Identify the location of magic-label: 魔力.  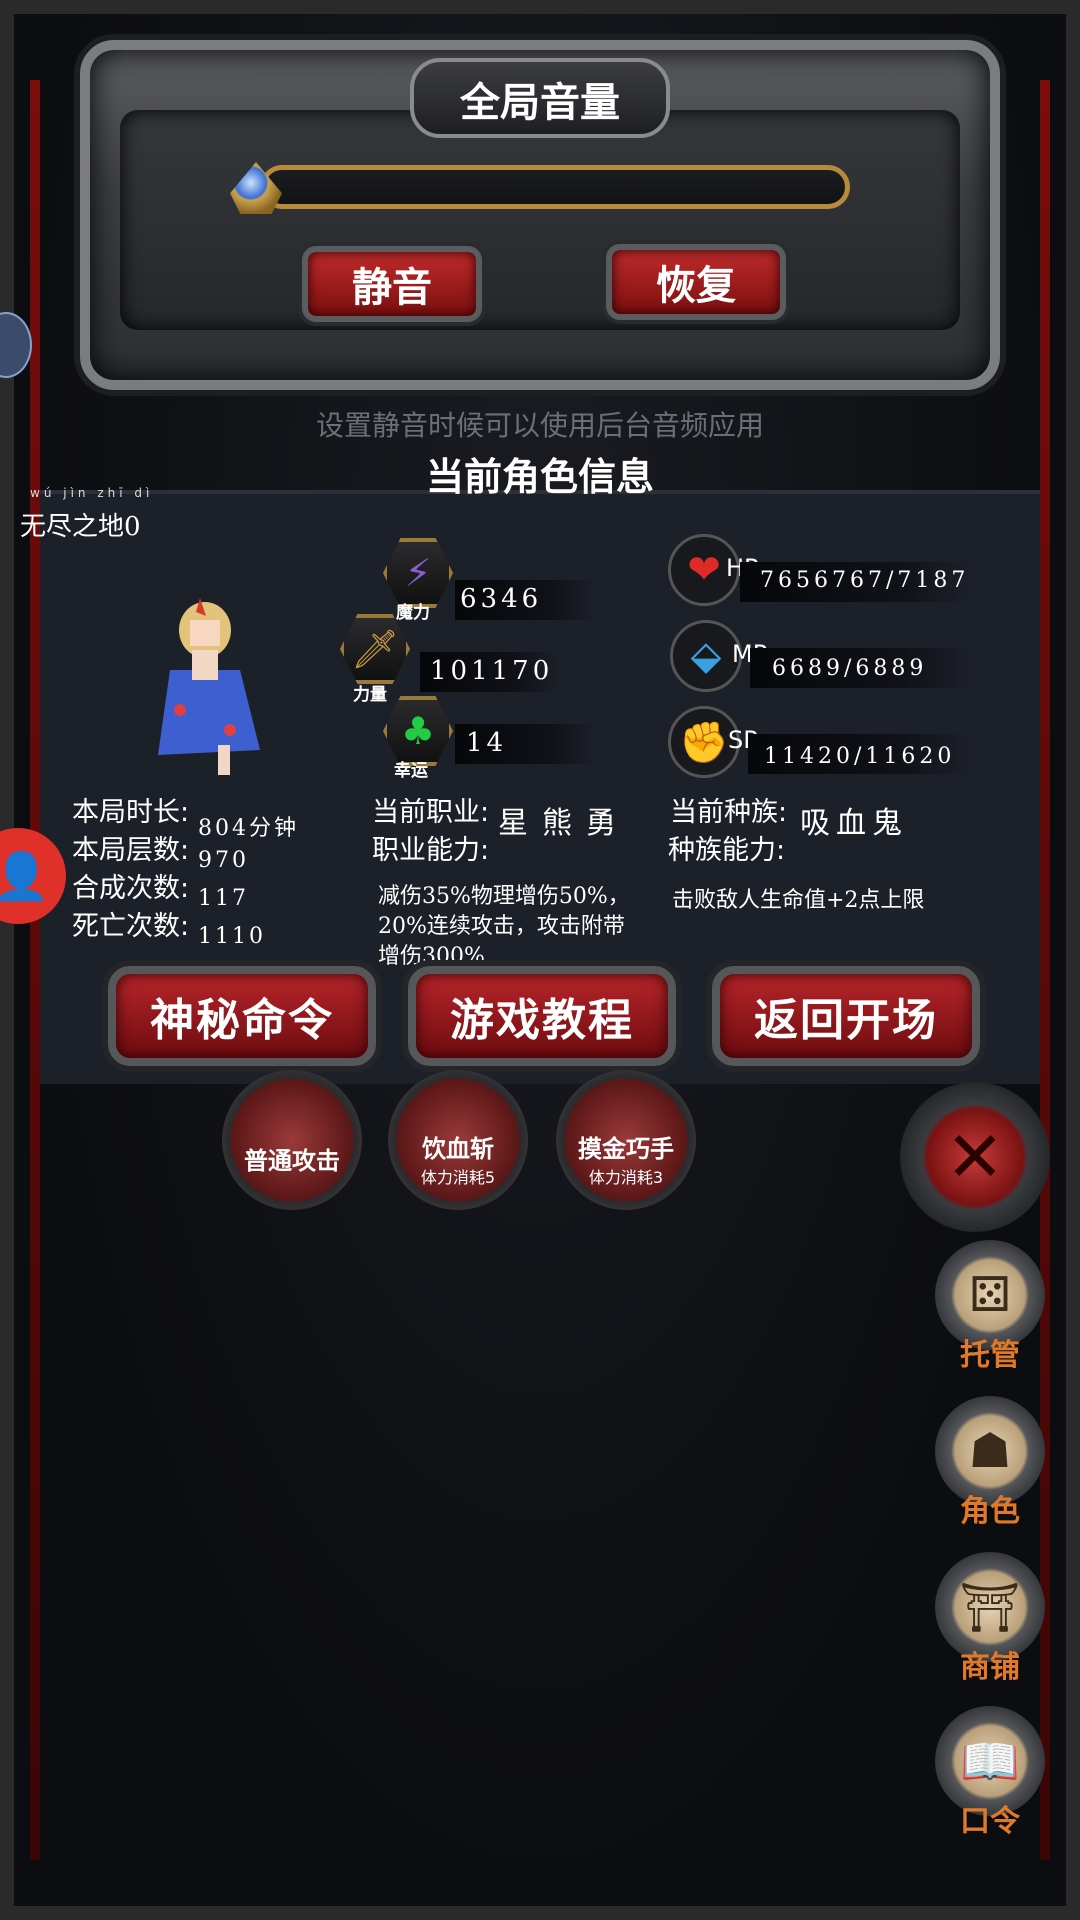
(413, 613).